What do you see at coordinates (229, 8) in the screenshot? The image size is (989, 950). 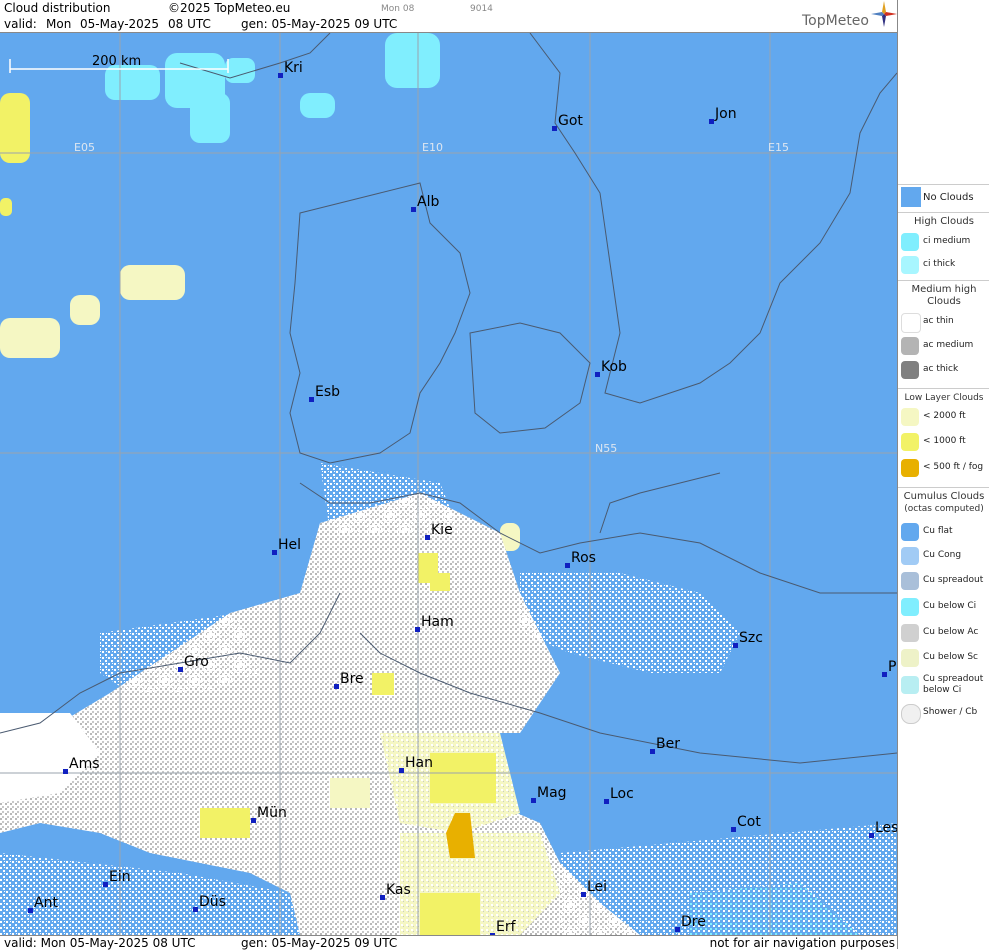 I see `copyright: ©2025 TopMeteo.eu` at bounding box center [229, 8].